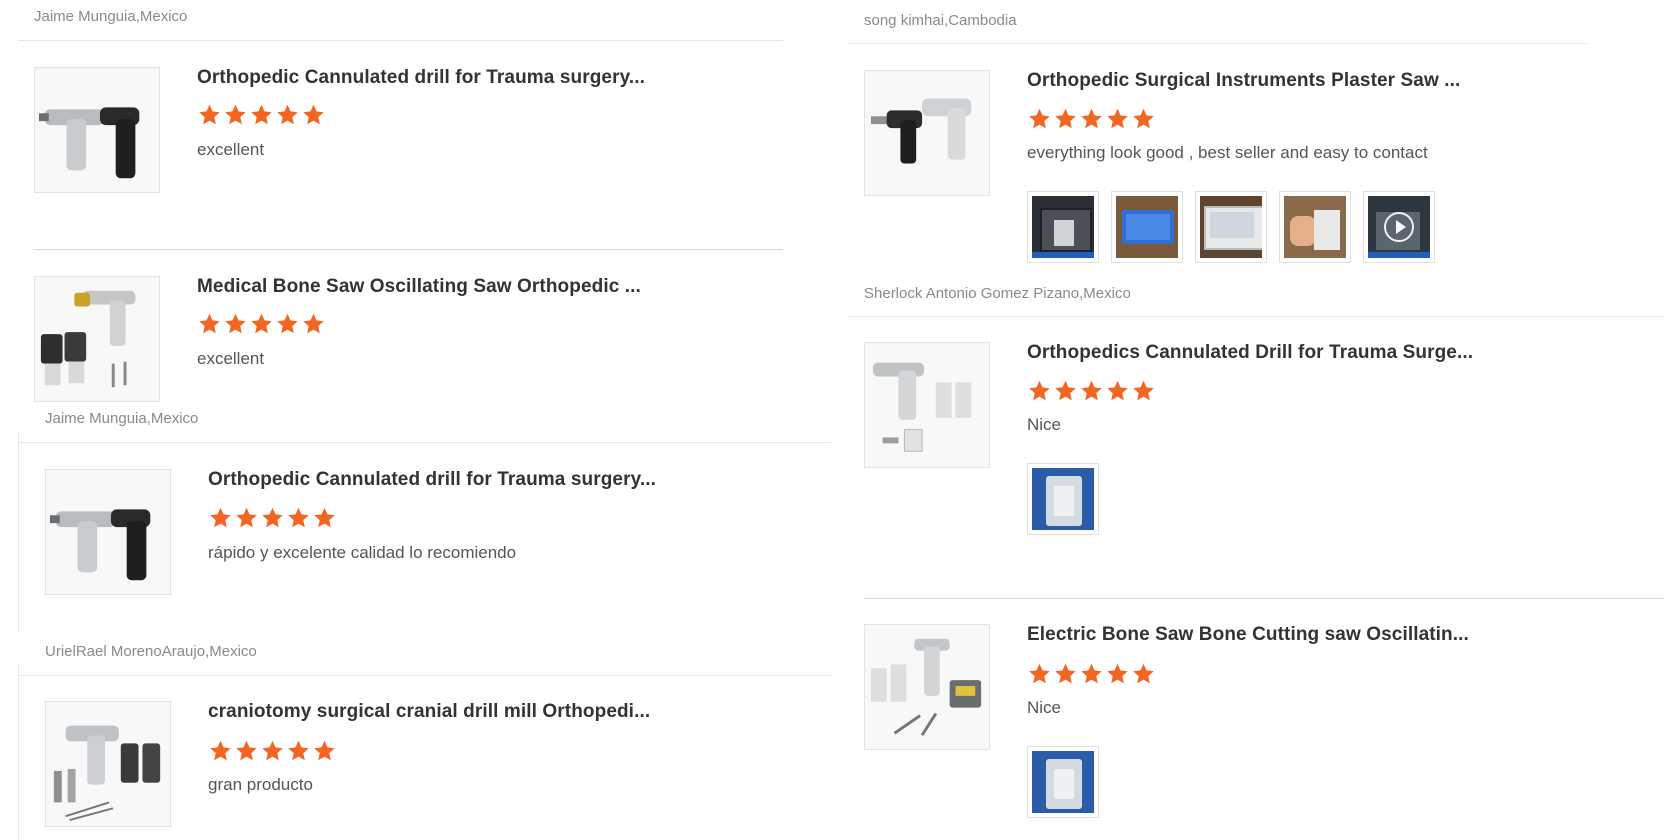 The width and height of the screenshot is (1664, 840). I want to click on play-icon, so click(1399, 227).